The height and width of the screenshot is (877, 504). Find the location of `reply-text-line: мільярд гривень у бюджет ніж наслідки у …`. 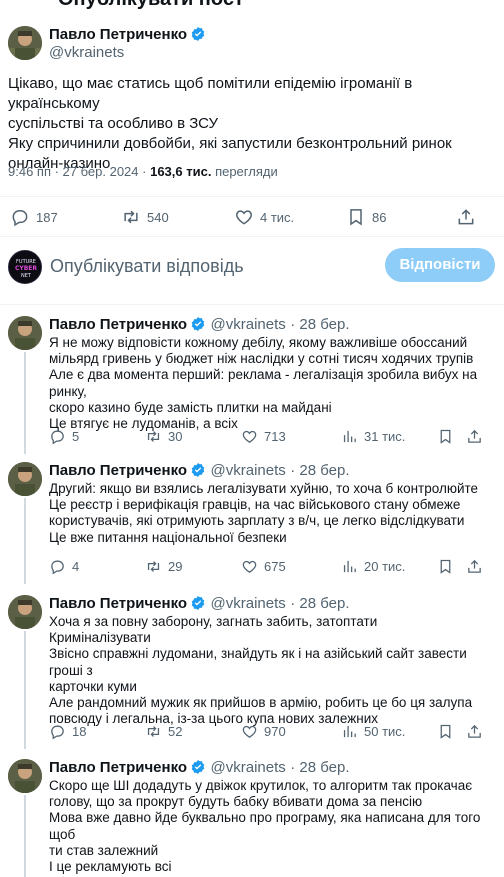

reply-text-line: мільярд гривень у бюджет ніж наслідки у … is located at coordinates (261, 359).